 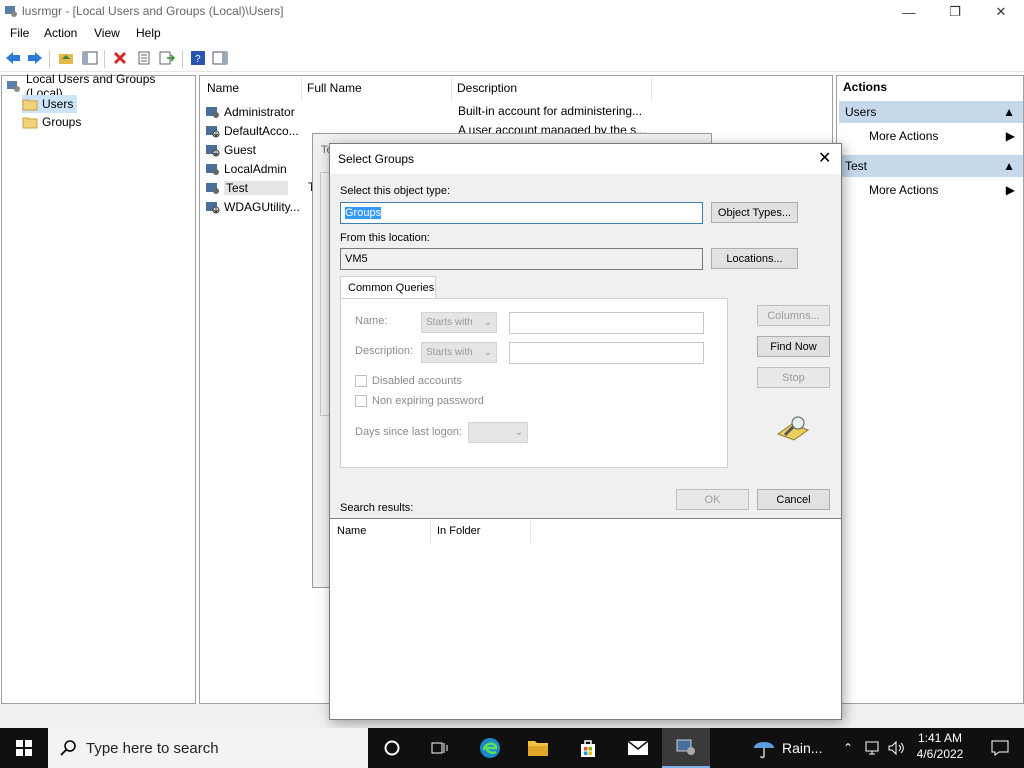 I want to click on cancel-button: Cancel, so click(x=793, y=499).